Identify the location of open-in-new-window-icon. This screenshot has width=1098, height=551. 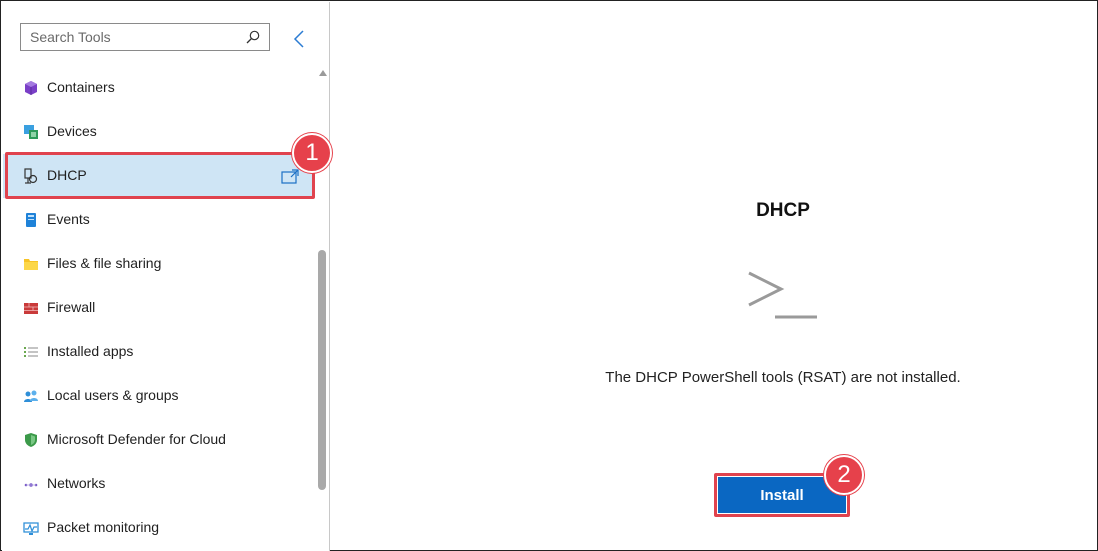
(290, 176).